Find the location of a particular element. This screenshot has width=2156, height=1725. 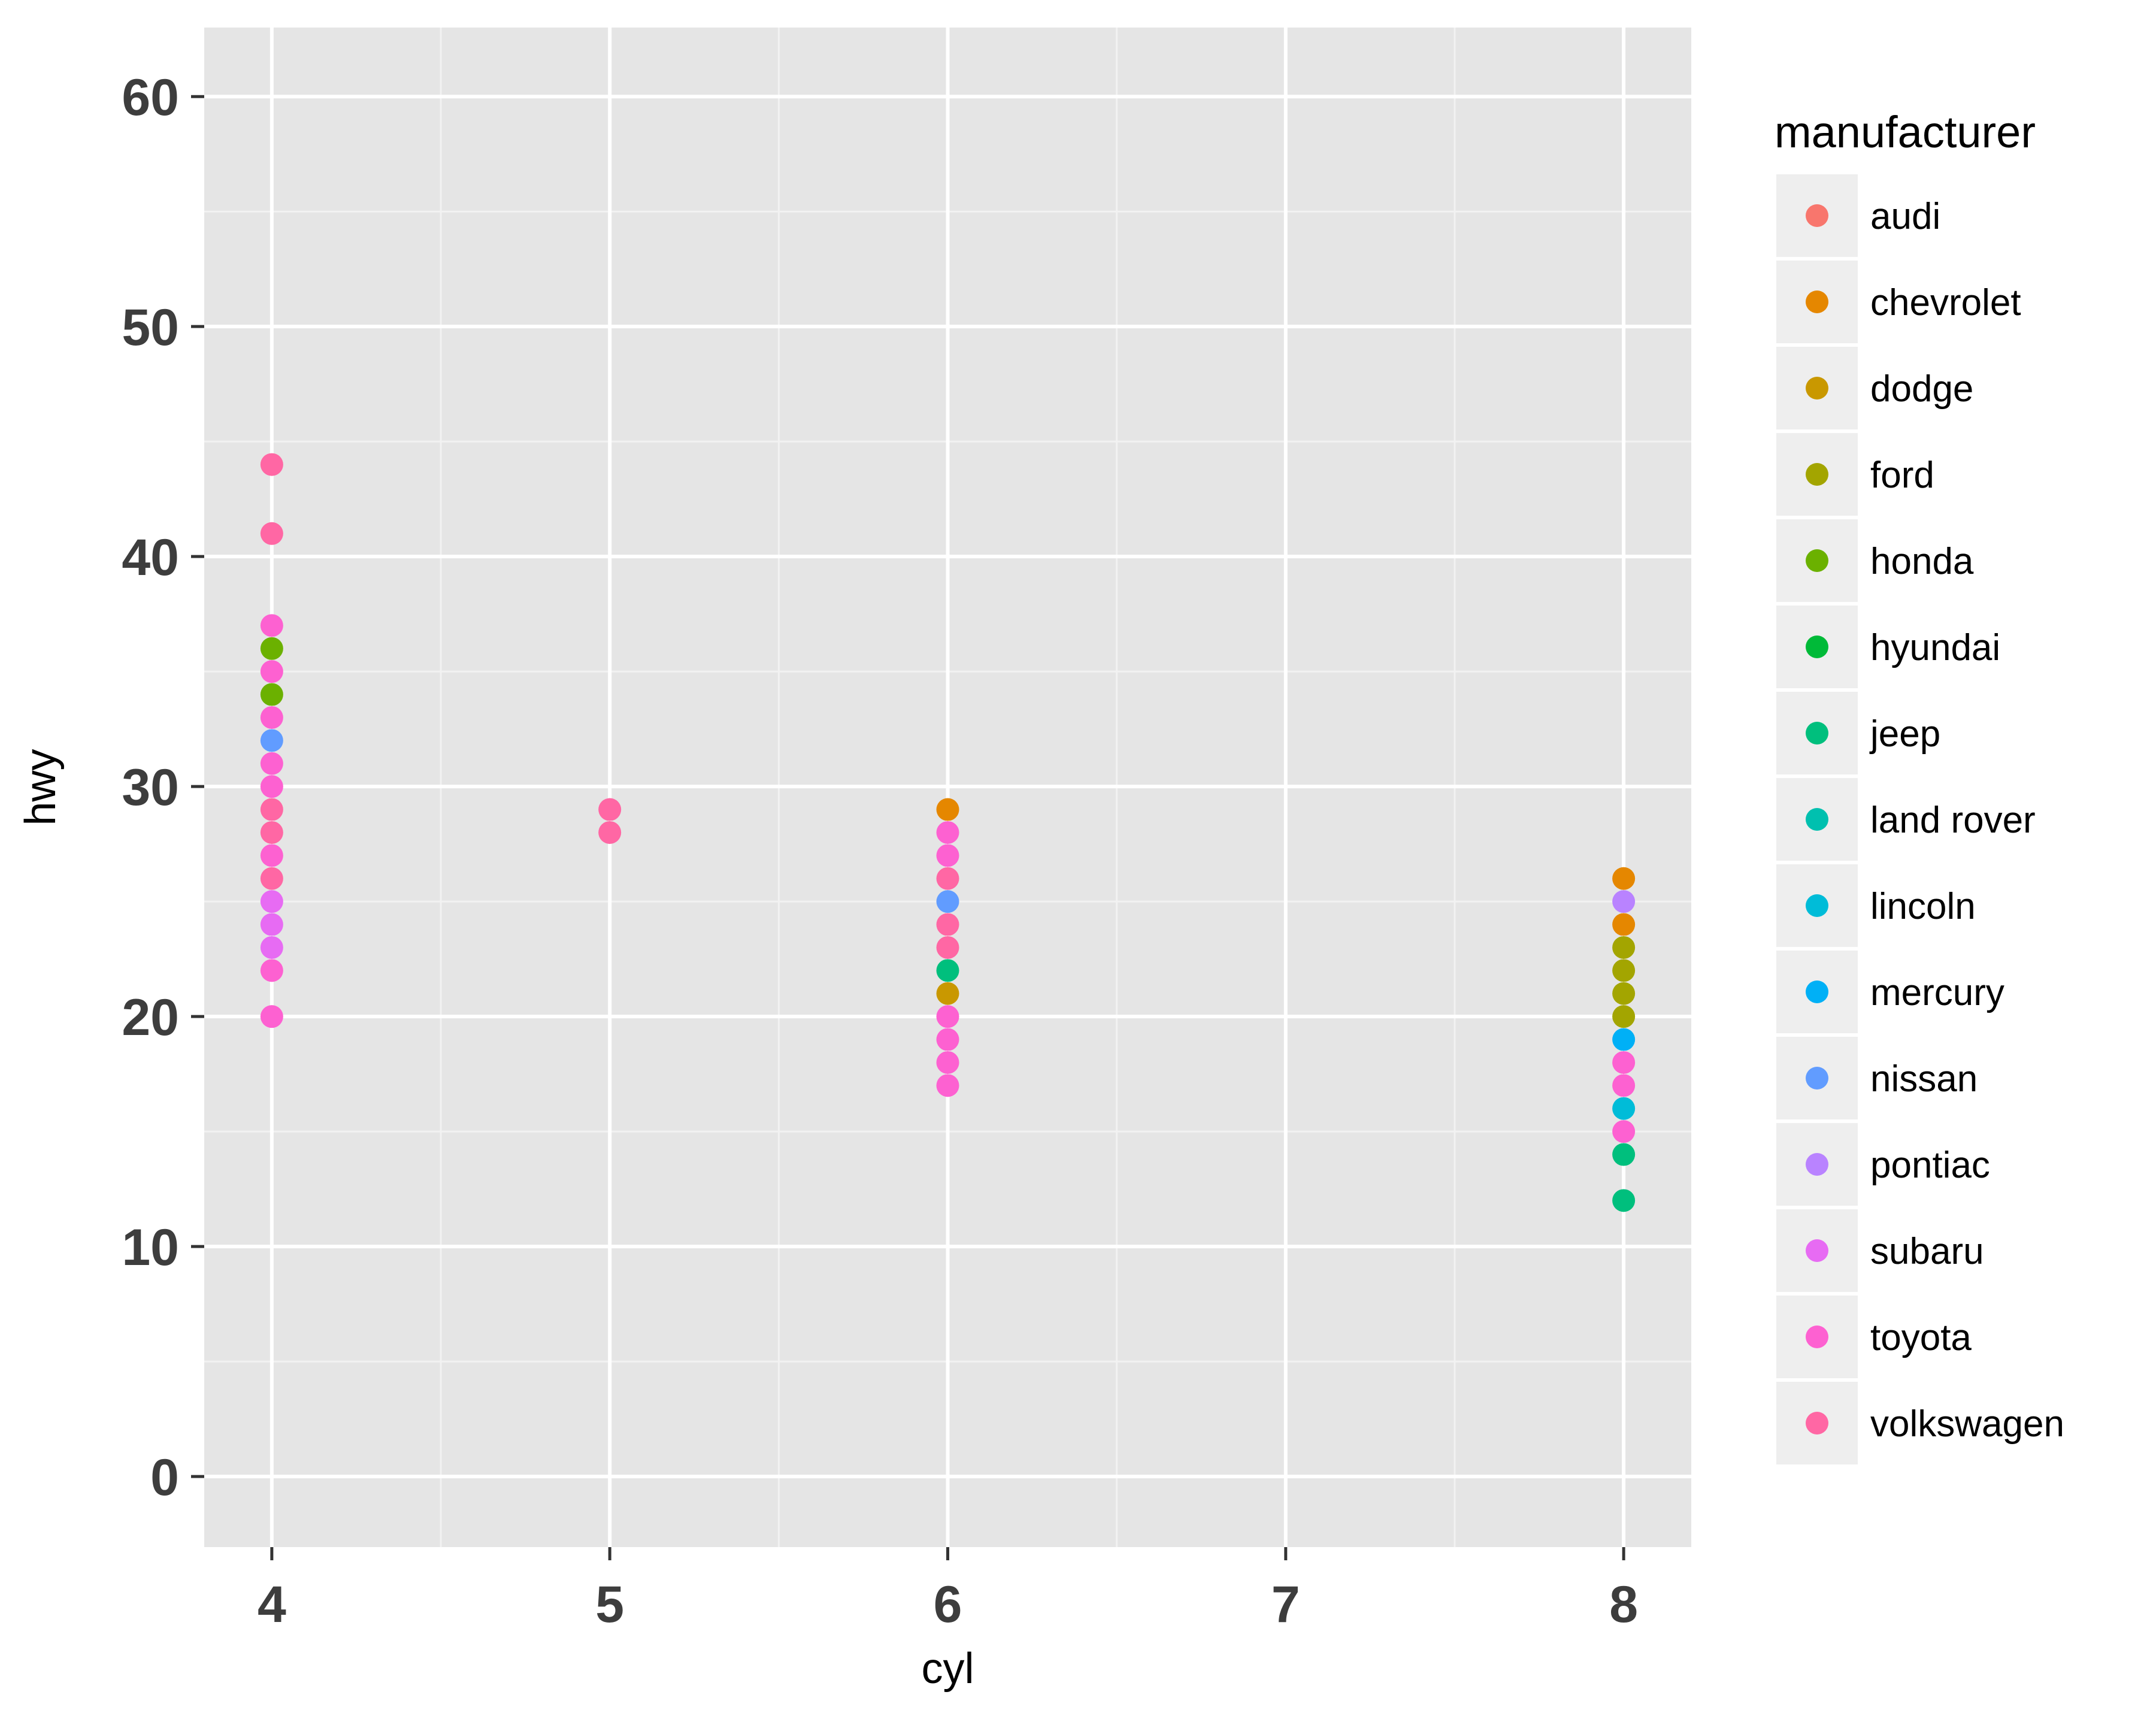

legend-label-jeep: jeep is located at coordinates (1905, 734).